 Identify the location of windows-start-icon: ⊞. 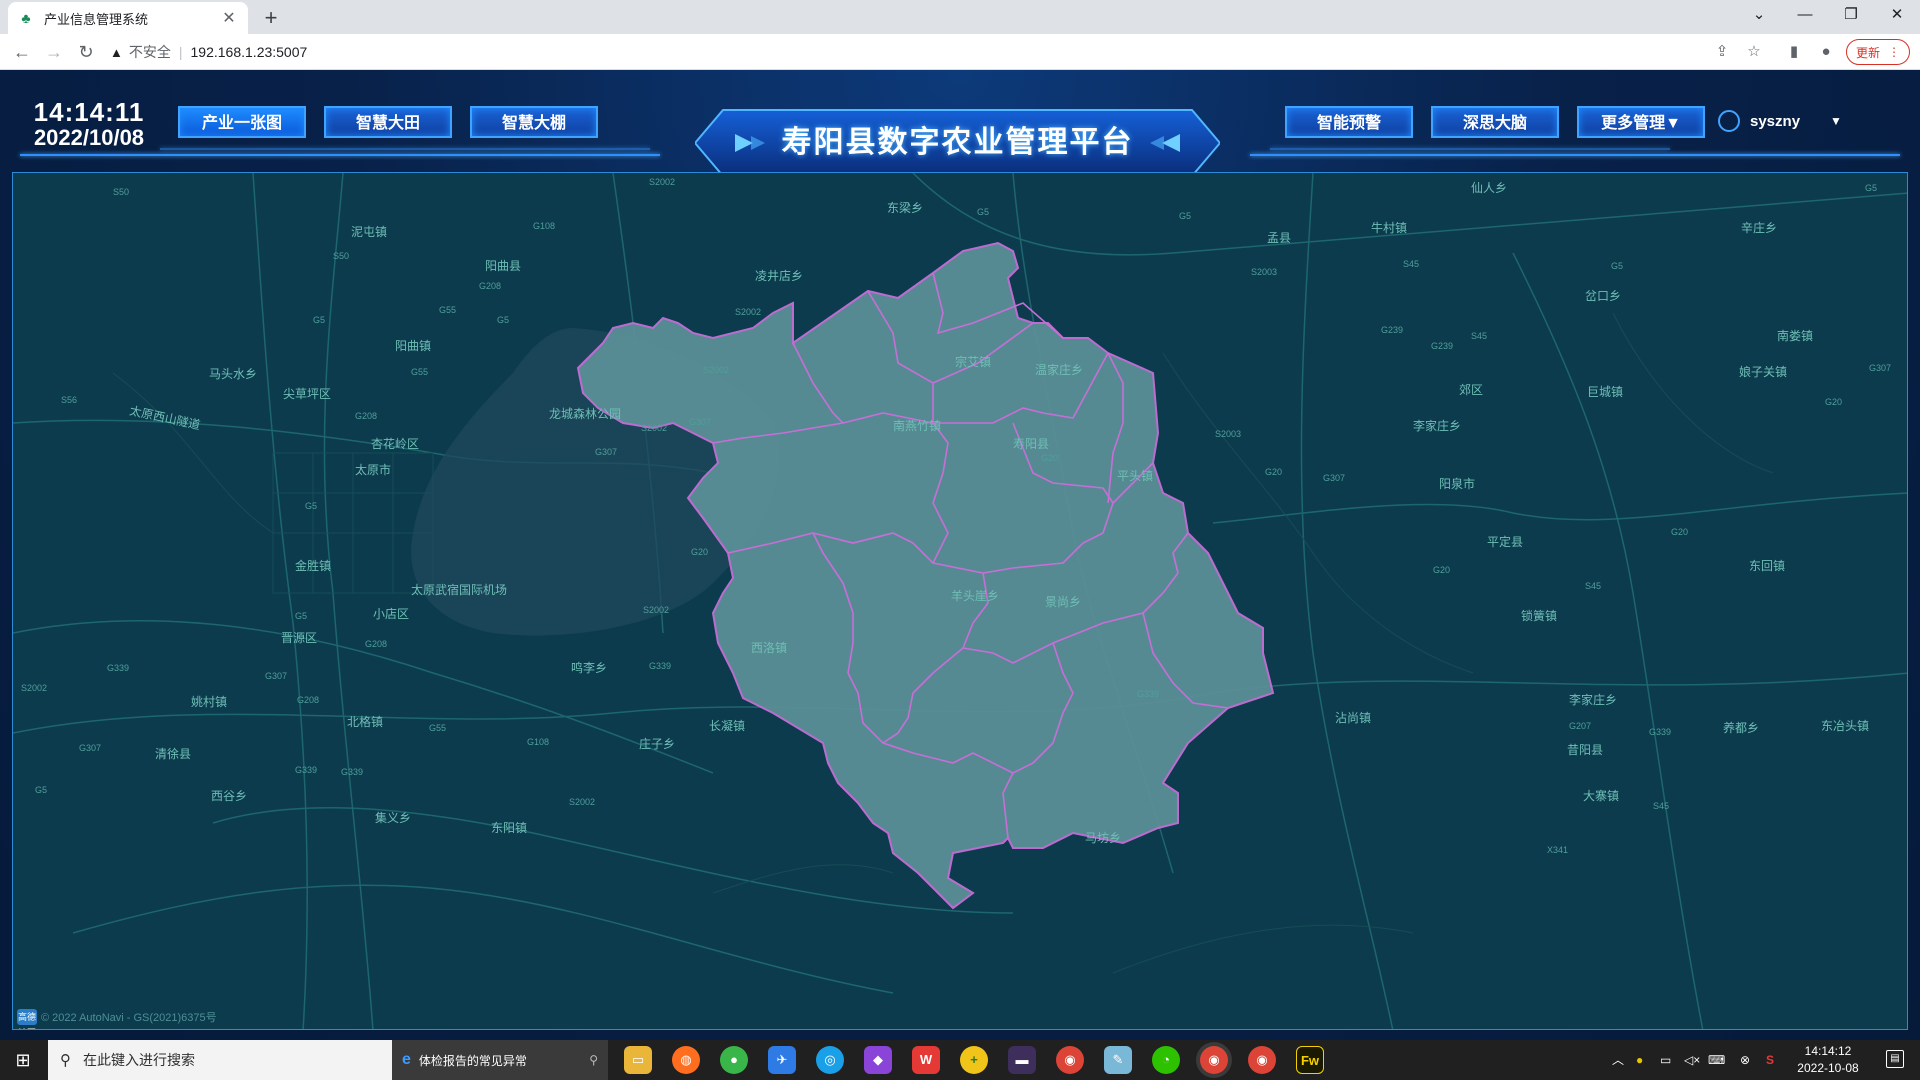
(23, 1060).